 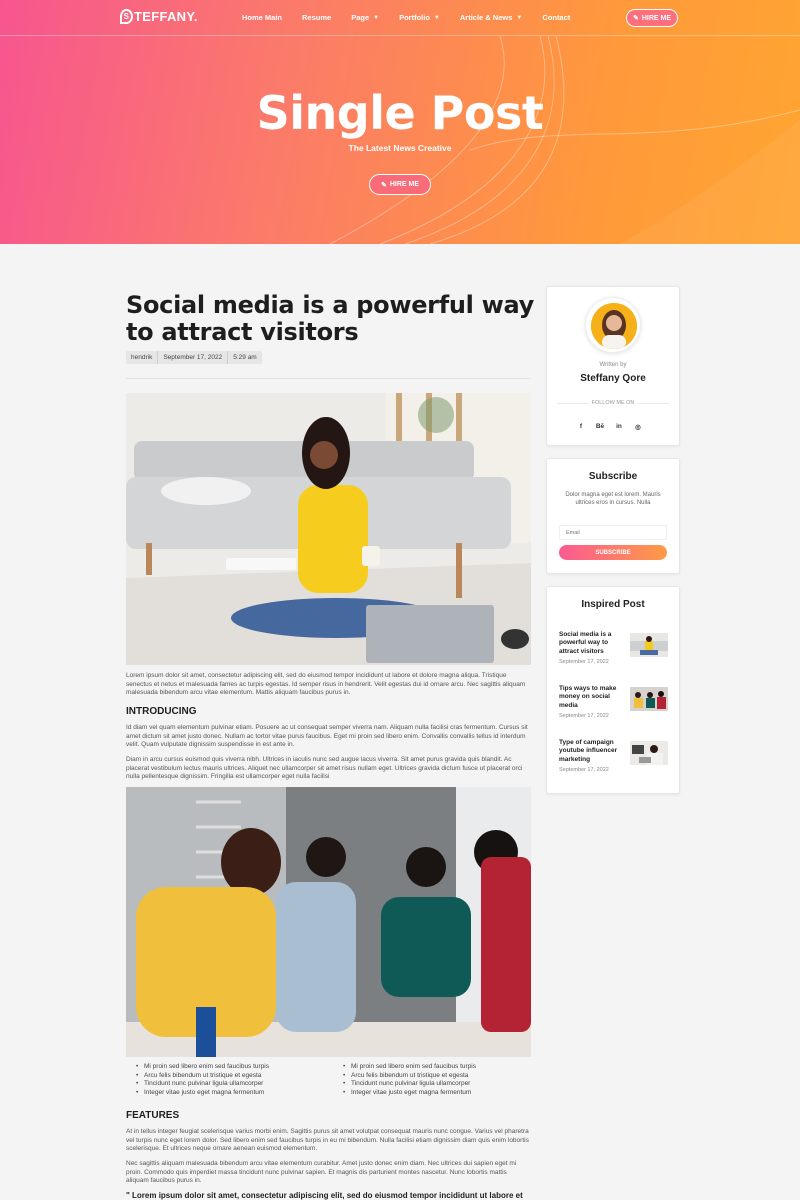 I want to click on logo-text: TEFFANY., so click(x=166, y=16).